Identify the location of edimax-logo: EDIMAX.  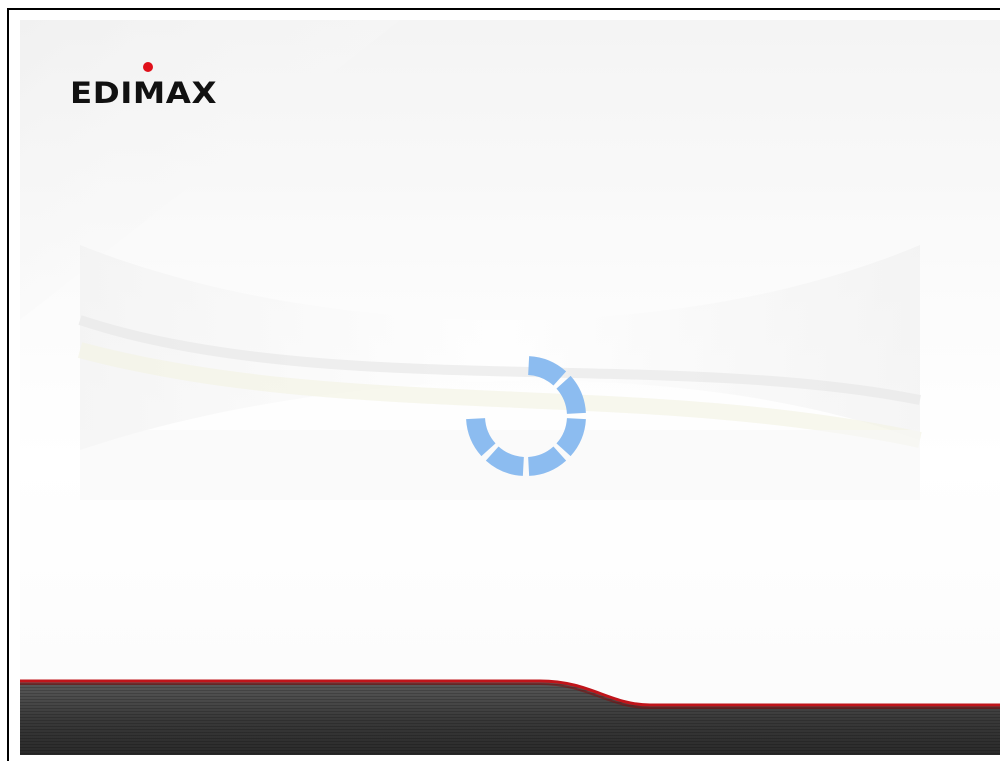
(165, 84).